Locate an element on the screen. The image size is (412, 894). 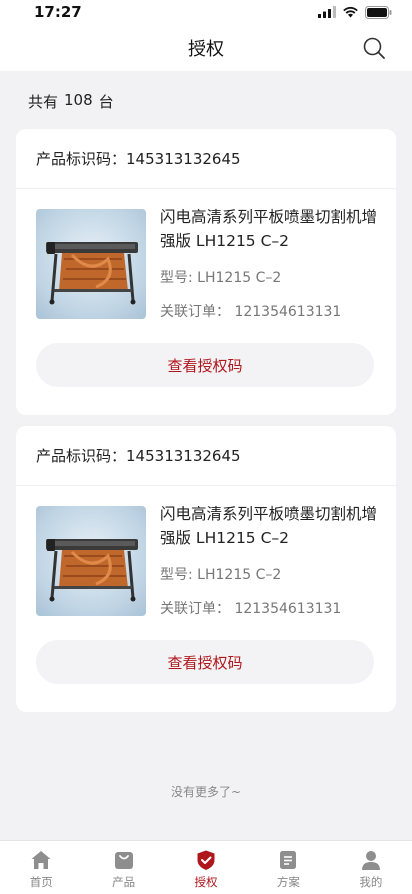
count-value: 108 is located at coordinates (78, 100).